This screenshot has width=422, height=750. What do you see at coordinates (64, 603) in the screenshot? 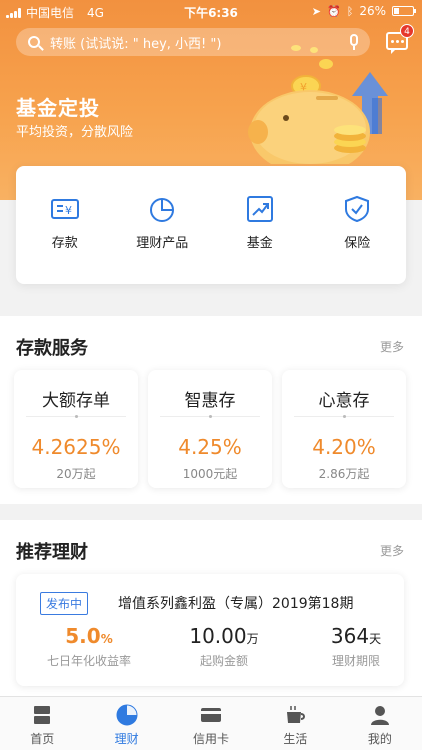
I see `status-badge: 发布中` at bounding box center [64, 603].